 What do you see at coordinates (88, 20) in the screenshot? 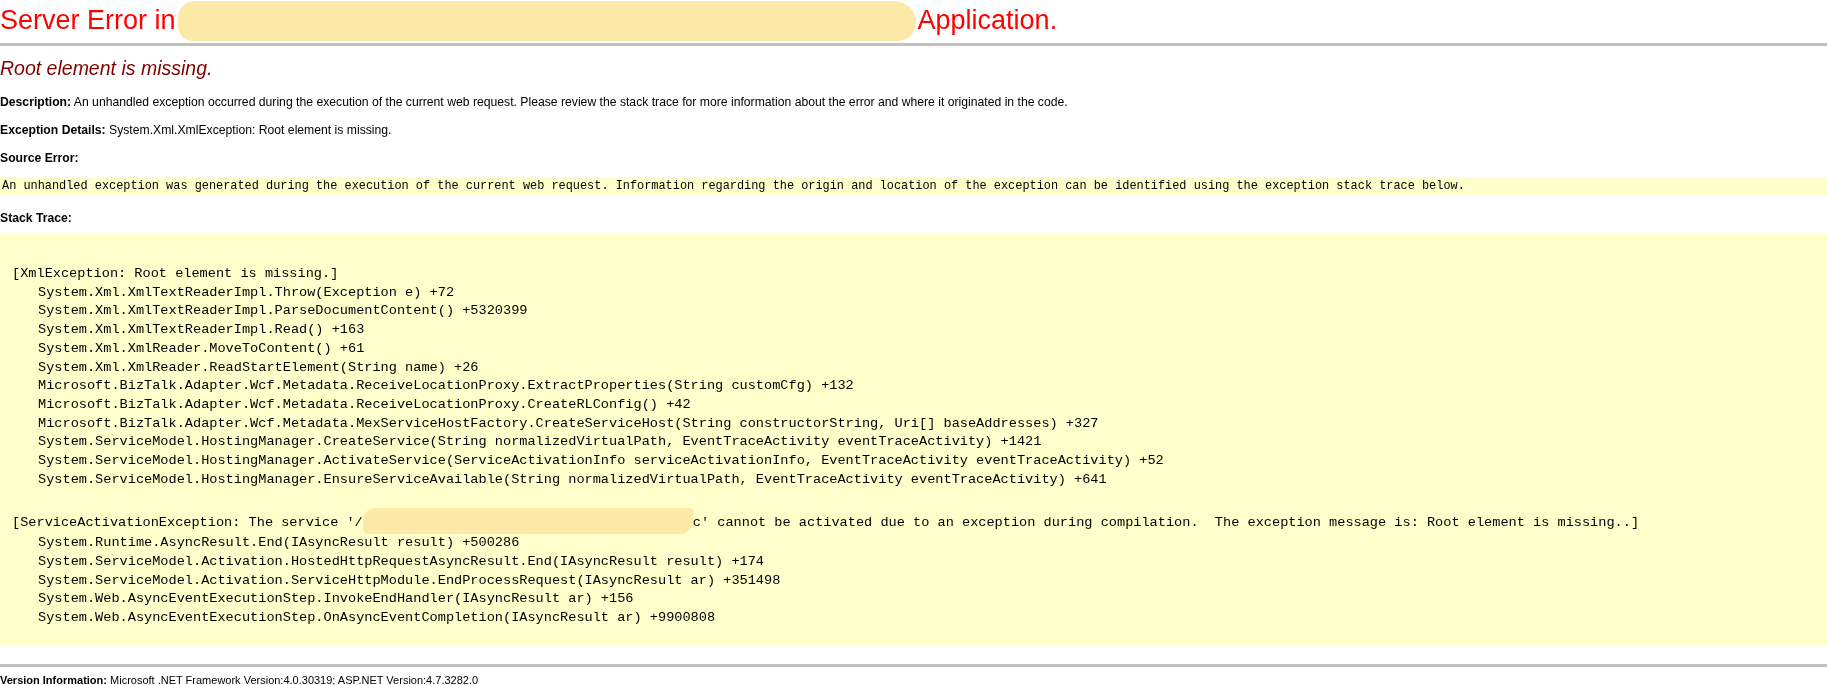
I see `page-title: Server Error in` at bounding box center [88, 20].